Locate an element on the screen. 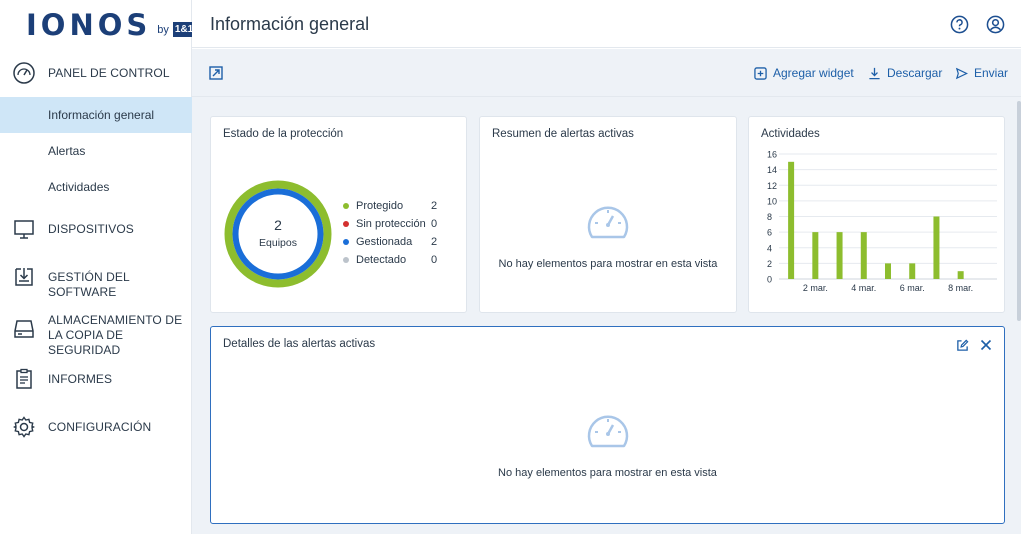 Image resolution: width=1021 pixels, height=534 pixels. page-title: Información general is located at coordinates (290, 24).